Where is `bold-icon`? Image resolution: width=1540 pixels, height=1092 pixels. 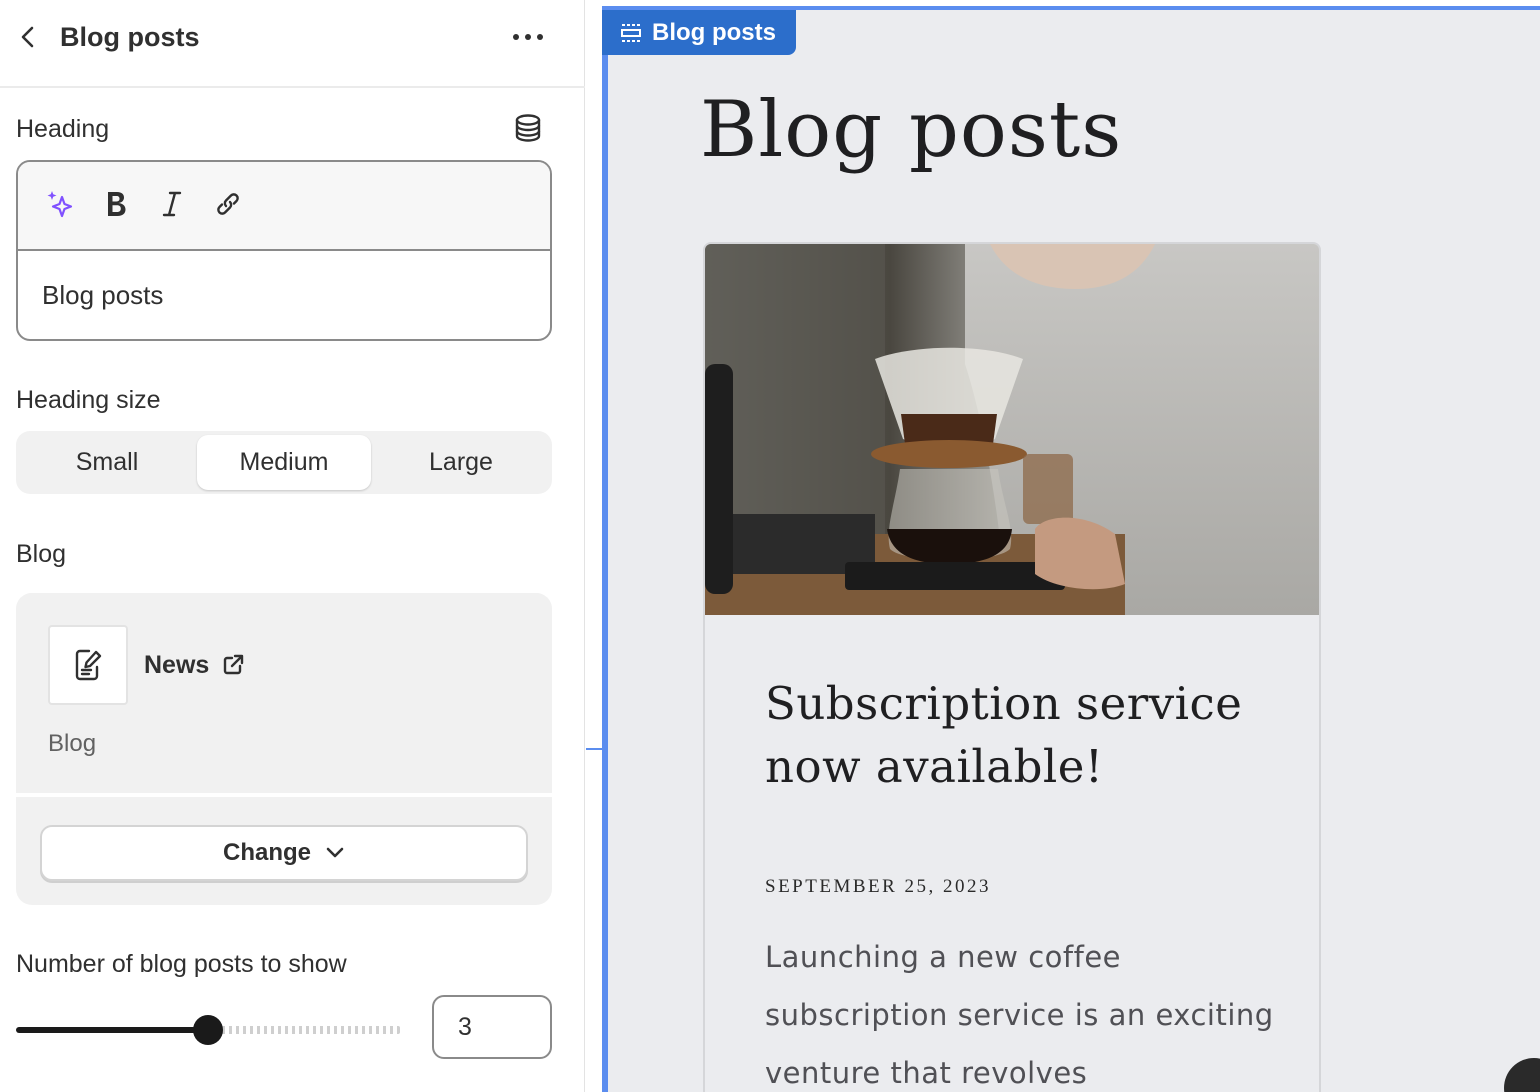 bold-icon is located at coordinates (117, 204).